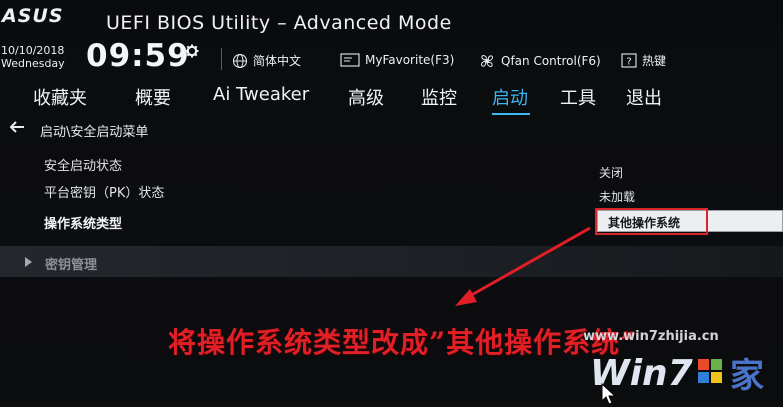 This screenshot has width=783, height=407. What do you see at coordinates (221, 59) in the screenshot?
I see `toolbar-divider` at bounding box center [221, 59].